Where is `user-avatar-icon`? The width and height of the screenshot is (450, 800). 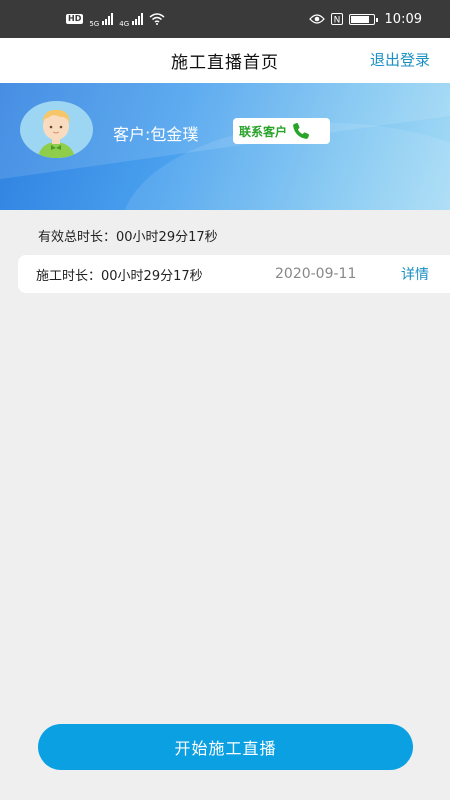 user-avatar-icon is located at coordinates (56, 129).